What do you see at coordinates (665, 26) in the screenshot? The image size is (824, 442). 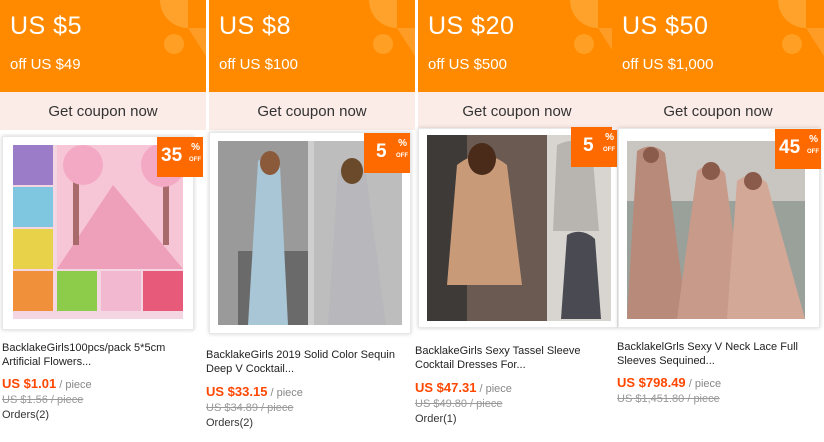 I see `coupon-amount: US $50` at bounding box center [665, 26].